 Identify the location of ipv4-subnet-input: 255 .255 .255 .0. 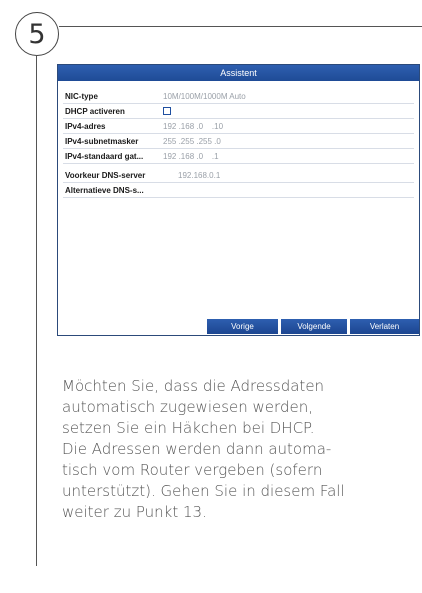
(192, 141).